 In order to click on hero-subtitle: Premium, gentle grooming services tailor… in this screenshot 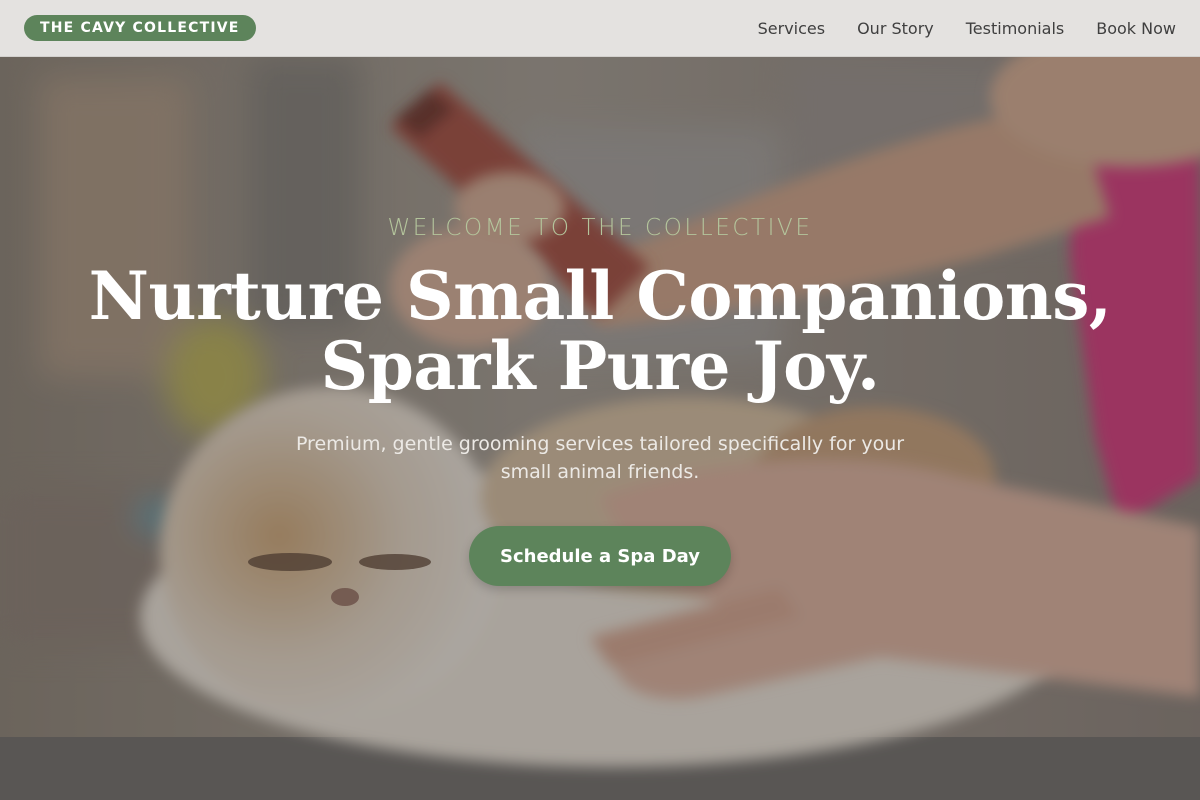, I will do `click(600, 458)`.